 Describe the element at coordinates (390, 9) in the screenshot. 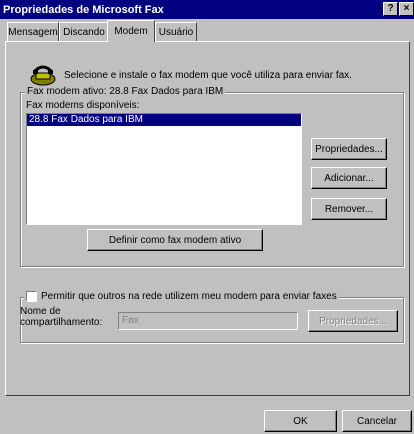

I see `help-button: ?` at that location.